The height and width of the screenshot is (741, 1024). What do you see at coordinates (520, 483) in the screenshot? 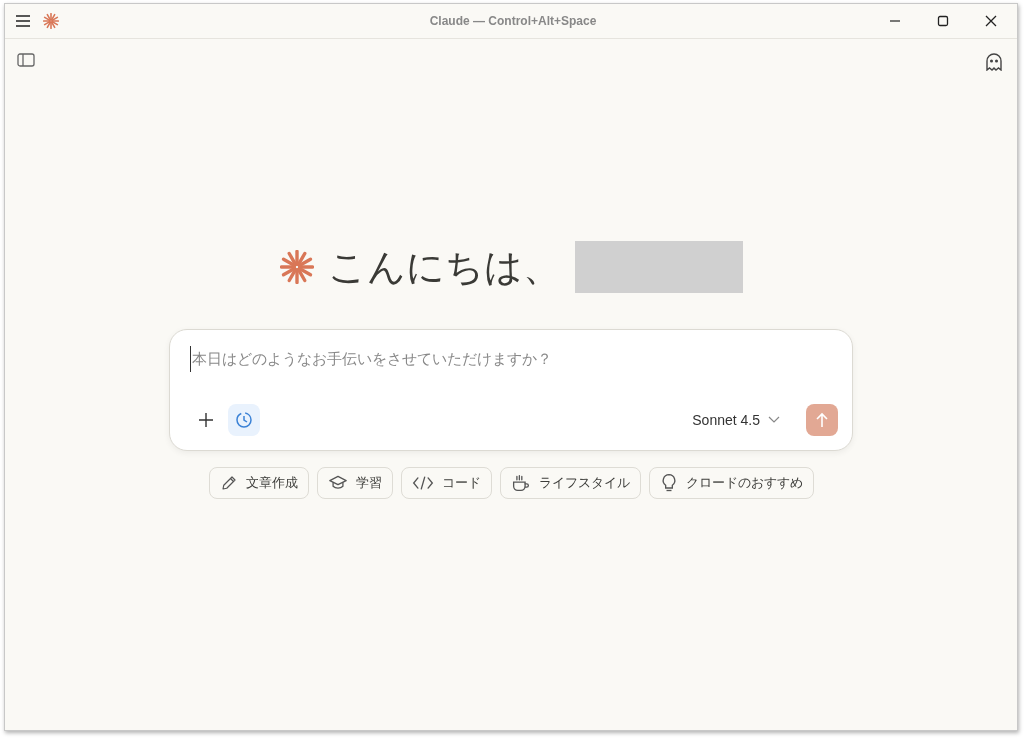
I see `coffee-cup-icon` at bounding box center [520, 483].